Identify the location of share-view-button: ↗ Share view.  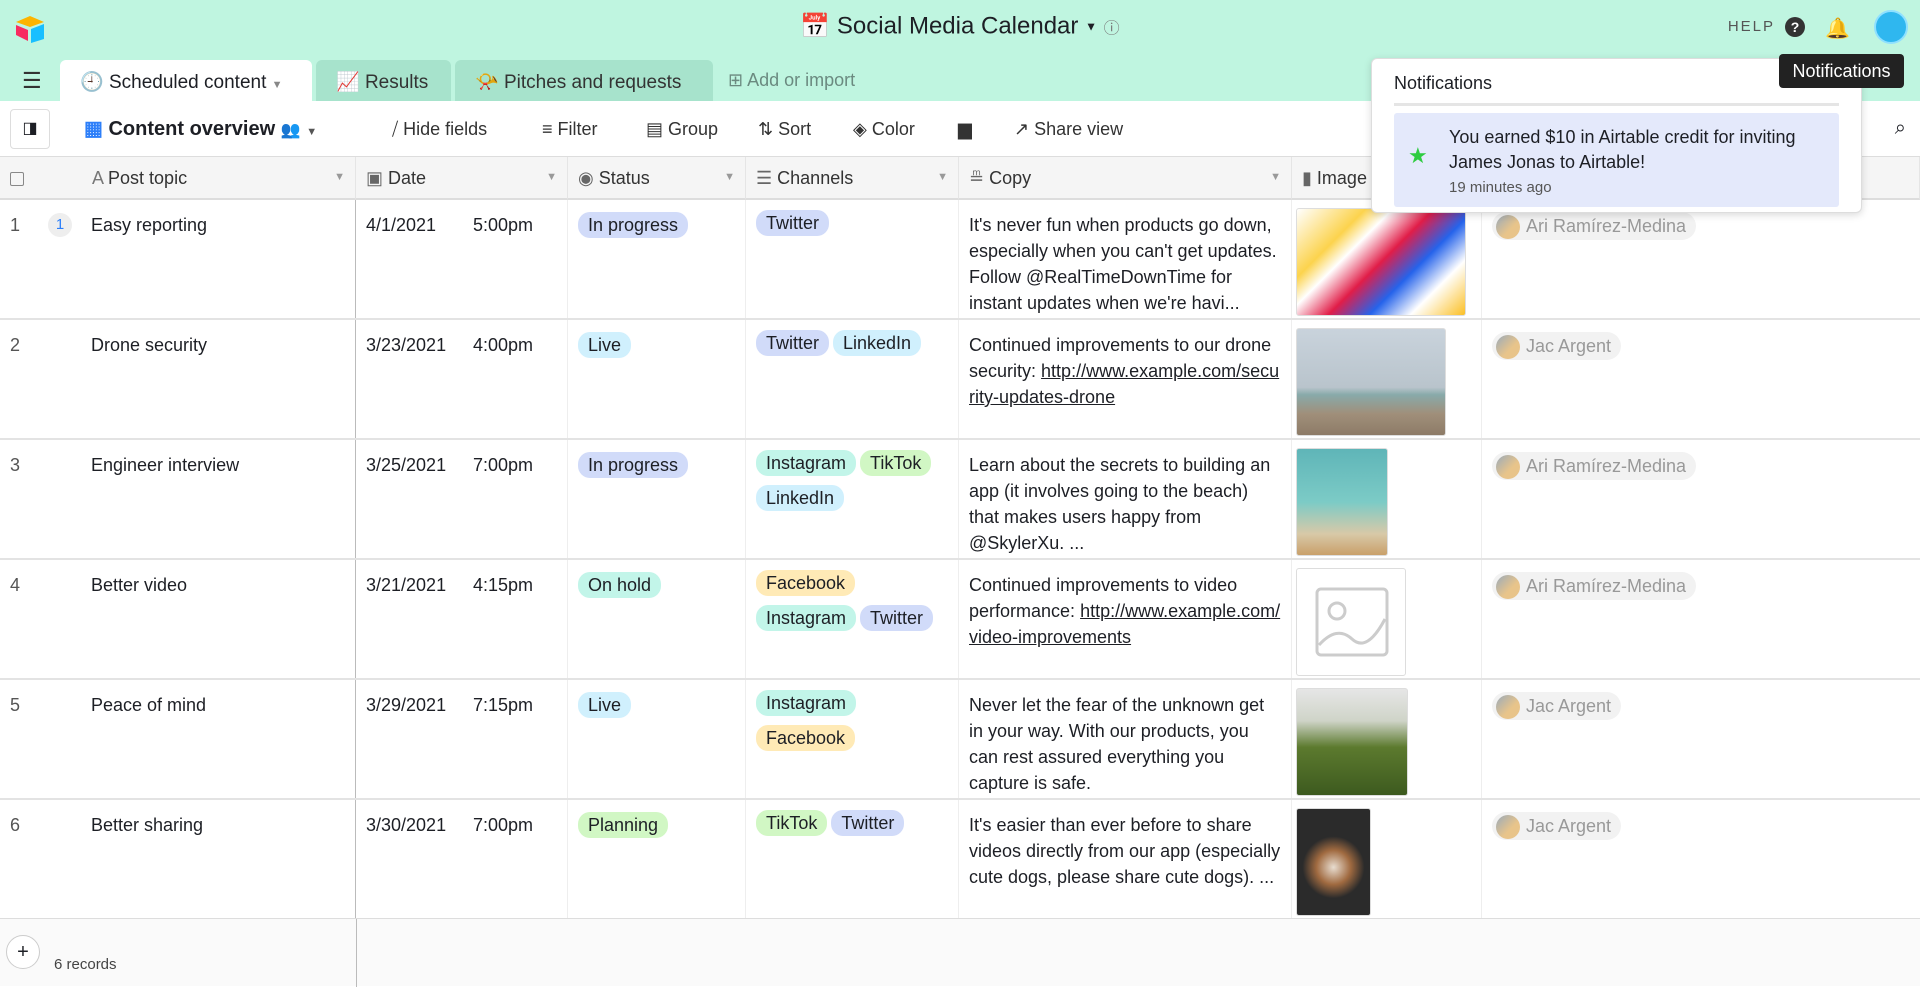
(1068, 129).